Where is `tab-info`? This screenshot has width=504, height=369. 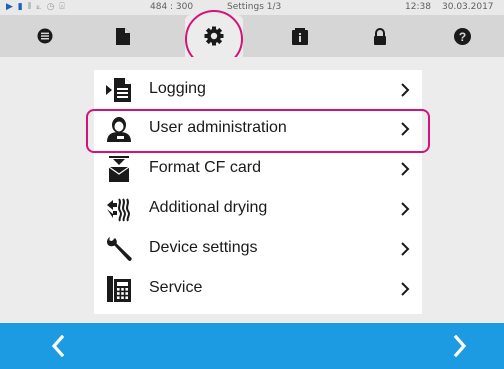 tab-info is located at coordinates (300, 36).